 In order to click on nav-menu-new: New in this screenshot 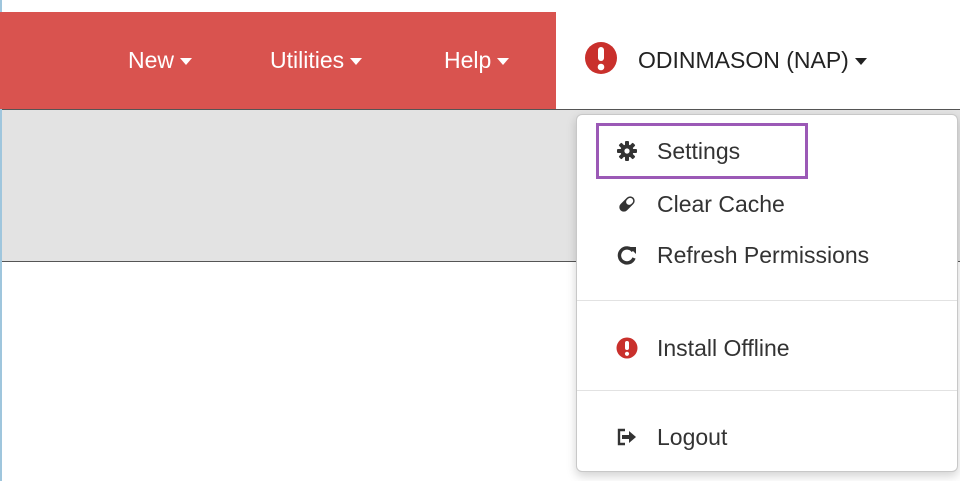, I will do `click(160, 60)`.